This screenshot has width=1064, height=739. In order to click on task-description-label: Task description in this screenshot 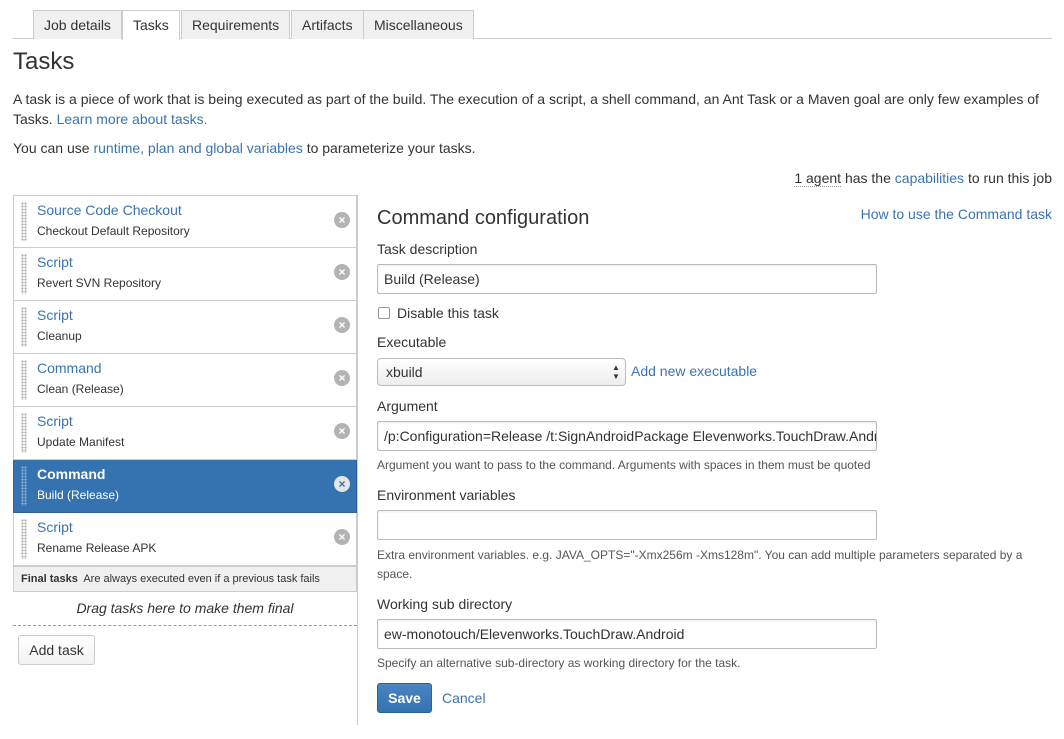, I will do `click(427, 249)`.